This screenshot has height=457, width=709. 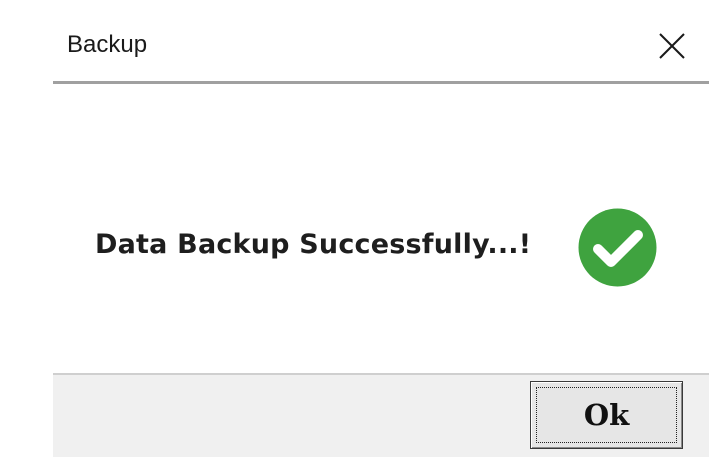 I want to click on close-icon, so click(x=672, y=46).